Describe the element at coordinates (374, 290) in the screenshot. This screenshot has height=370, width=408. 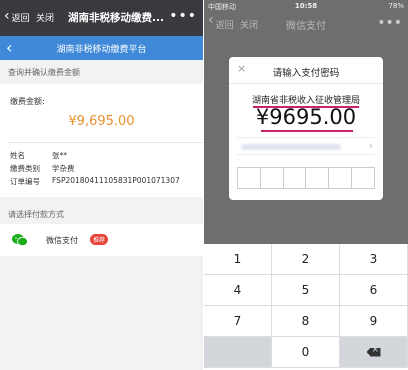
I see `key-6: 6` at that location.